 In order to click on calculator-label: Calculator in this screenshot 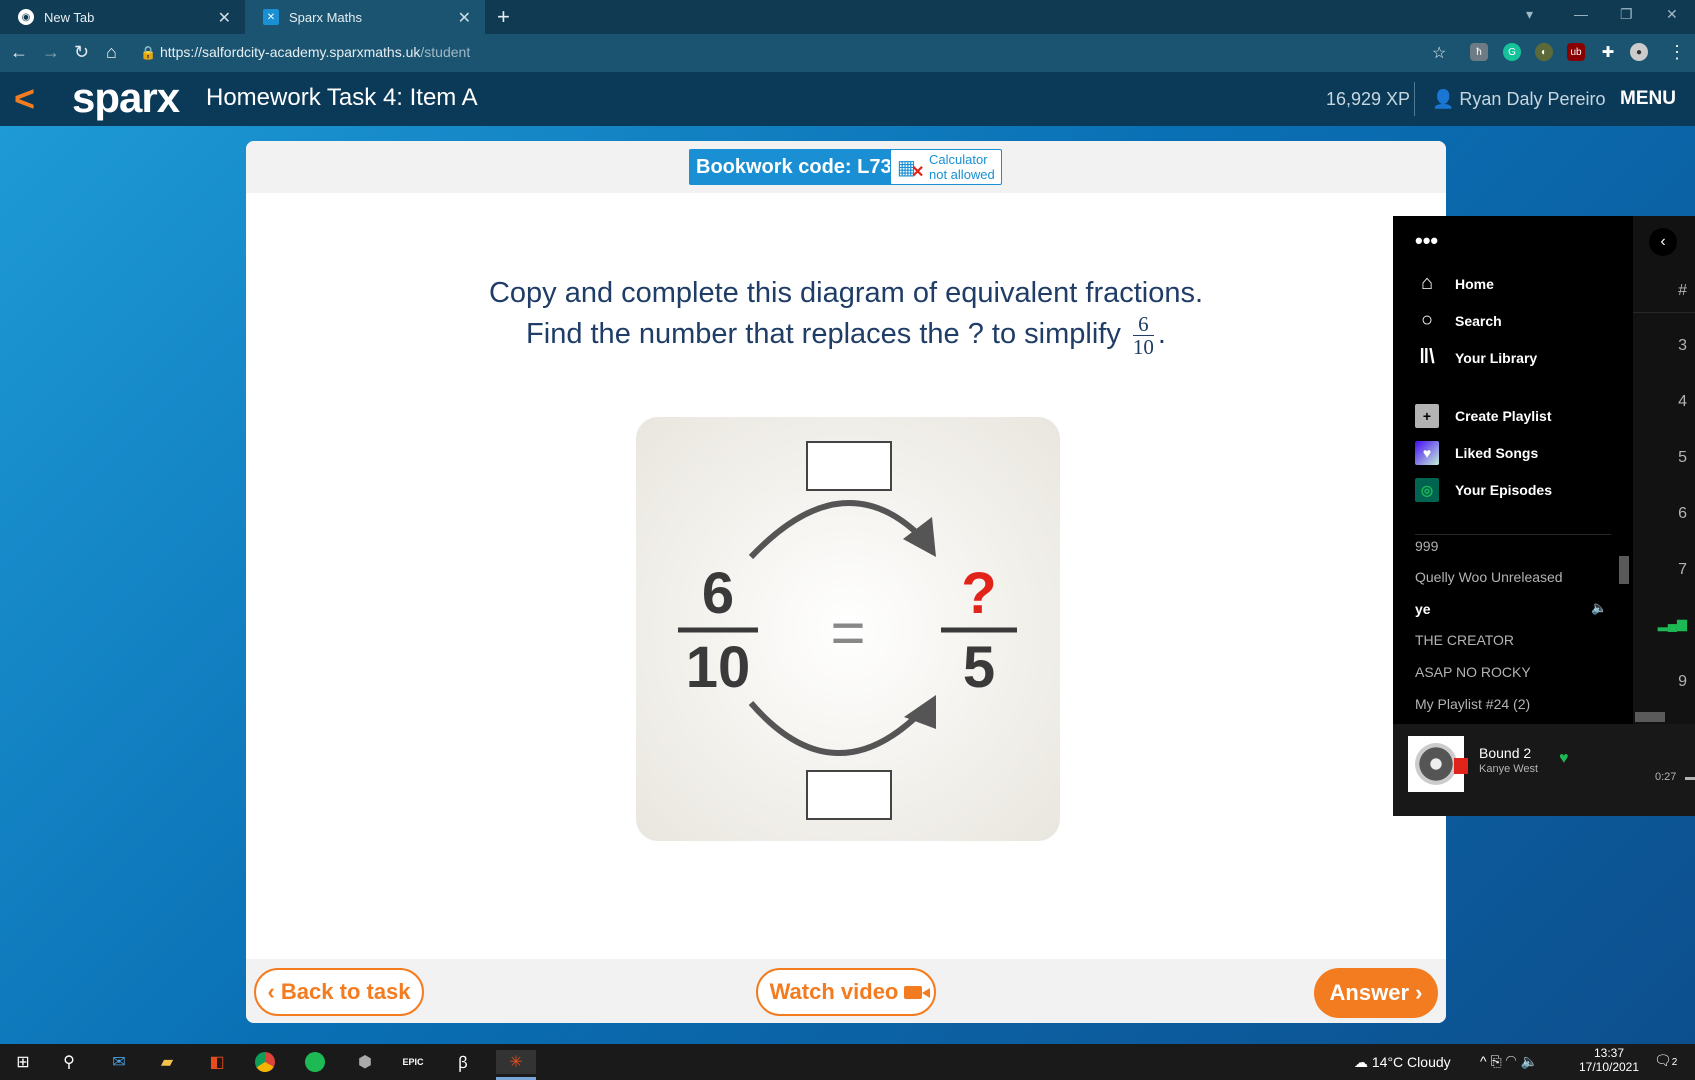, I will do `click(958, 159)`.